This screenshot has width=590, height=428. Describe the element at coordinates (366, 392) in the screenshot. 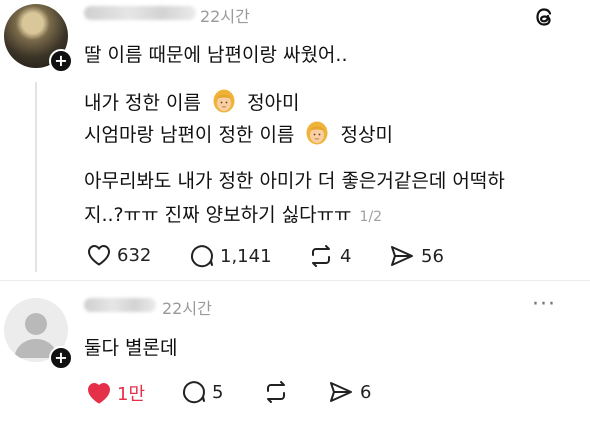

I see `reply-share-count: 6` at that location.